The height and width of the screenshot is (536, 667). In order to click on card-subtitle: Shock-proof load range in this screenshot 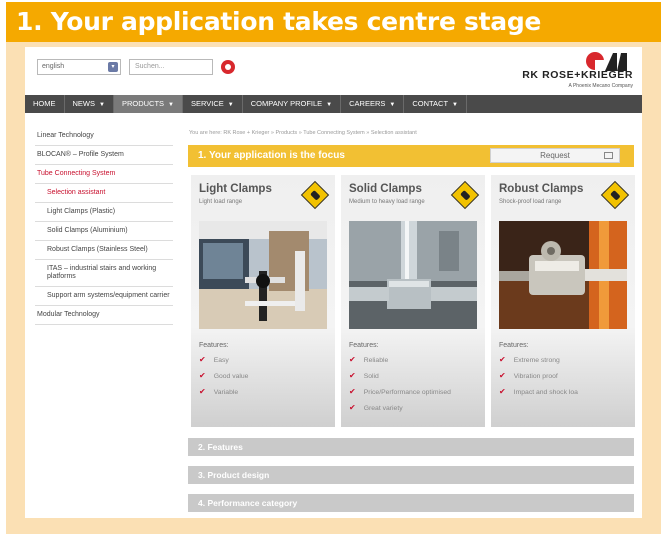, I will do `click(530, 202)`.